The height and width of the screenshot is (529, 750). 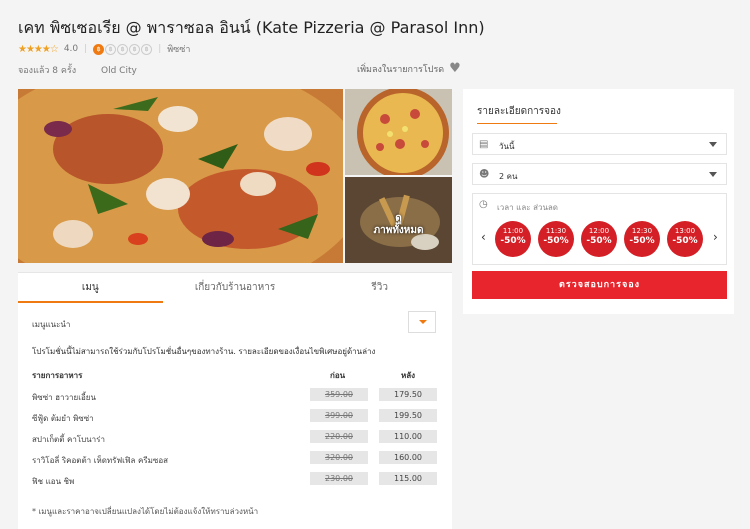 What do you see at coordinates (237, 397) in the screenshot?
I see `menu-row: พิซซ่า ฮาวายเอี้ยน 359.00 179.50` at bounding box center [237, 397].